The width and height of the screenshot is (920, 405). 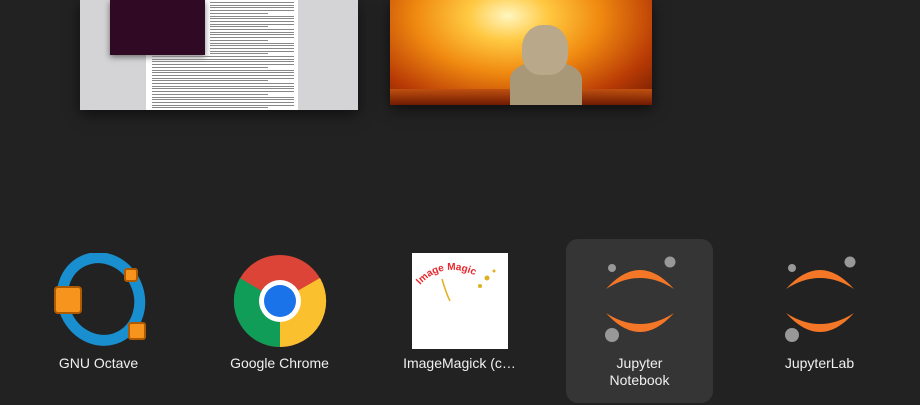 What do you see at coordinates (639, 371) in the screenshot?
I see `app-label: Jupyter Notebook` at bounding box center [639, 371].